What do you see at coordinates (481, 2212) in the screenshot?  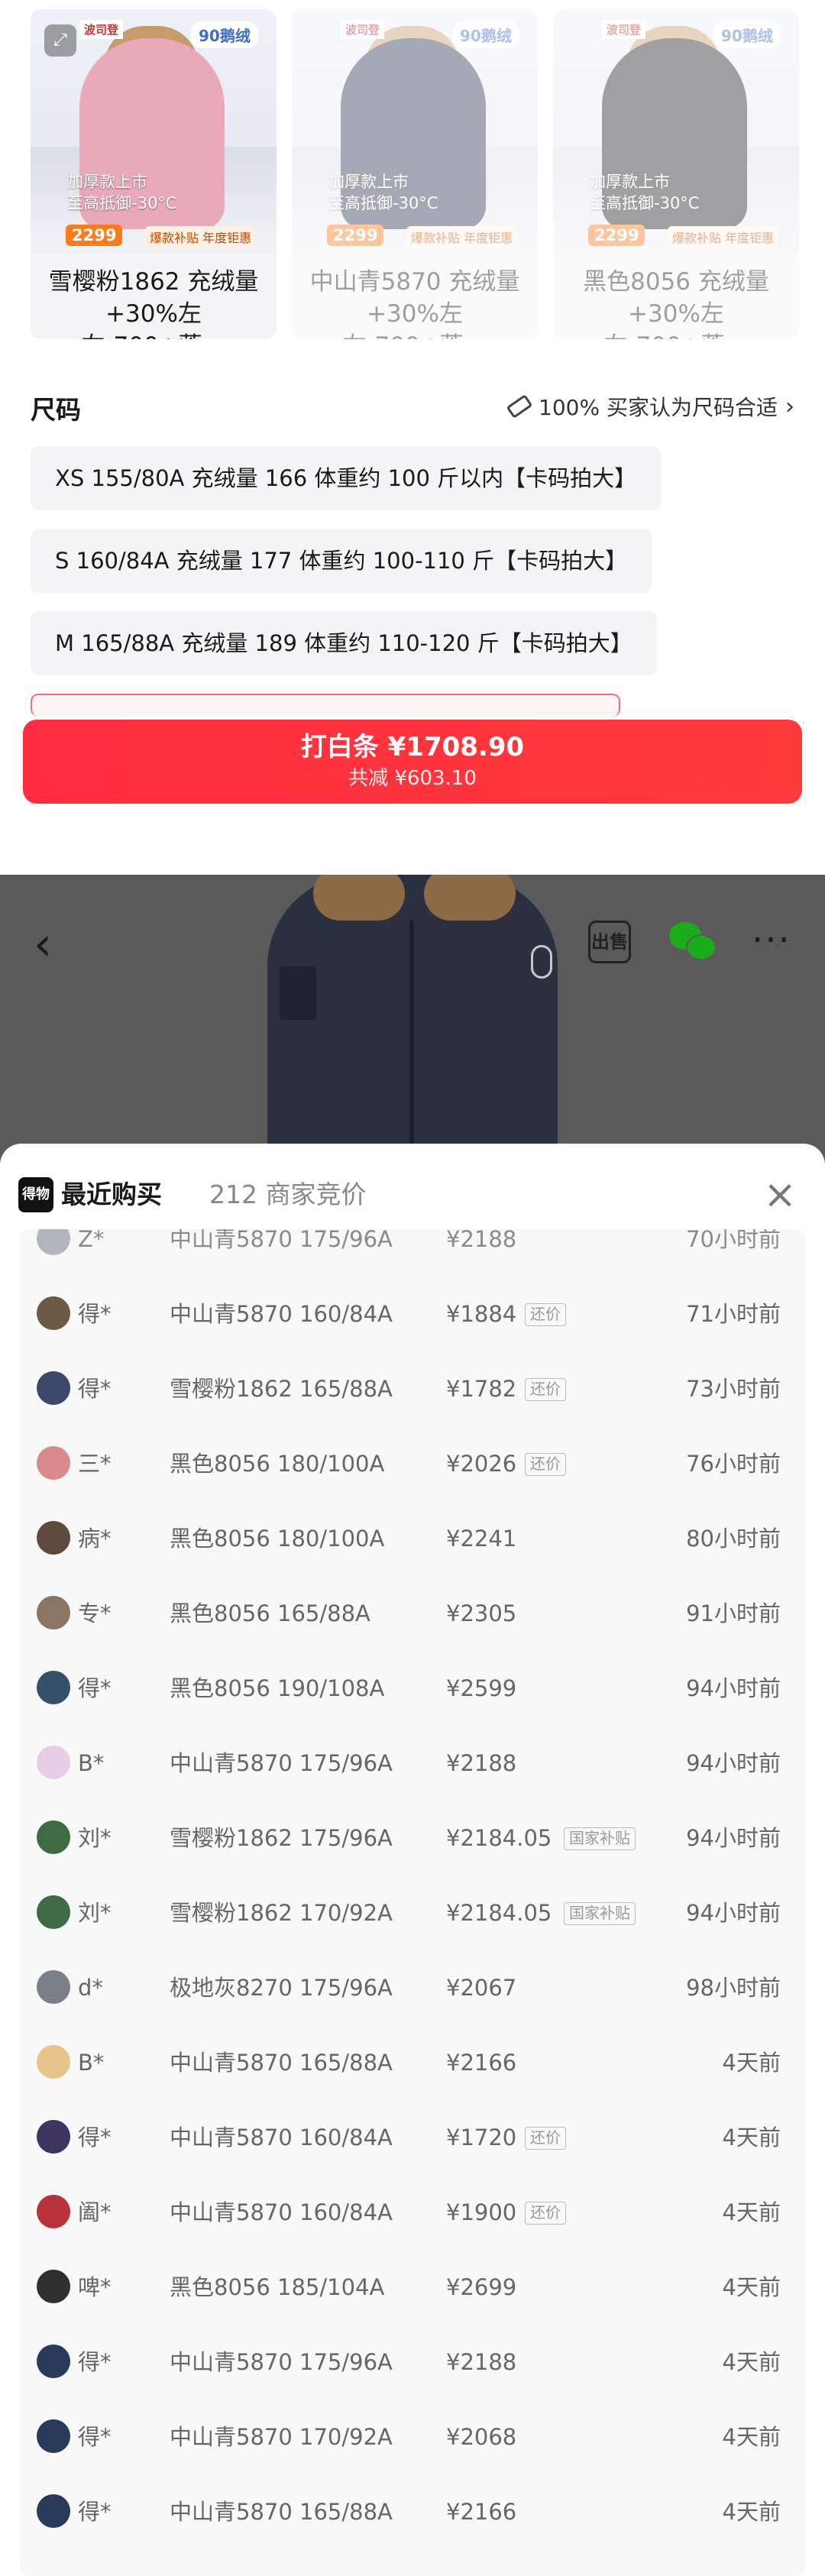 I see `purchase-price: ¥1900` at bounding box center [481, 2212].